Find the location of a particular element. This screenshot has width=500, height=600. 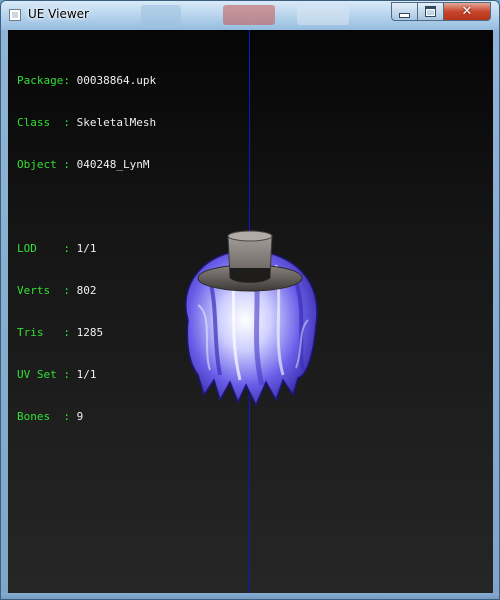

skeletal-mesh-model is located at coordinates (248, 310).